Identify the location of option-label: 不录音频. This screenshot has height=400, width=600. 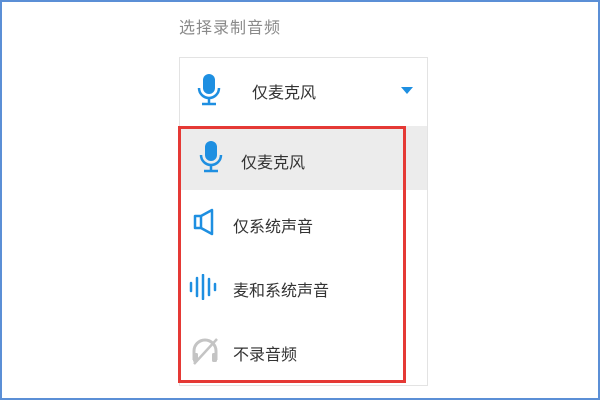
(265, 354).